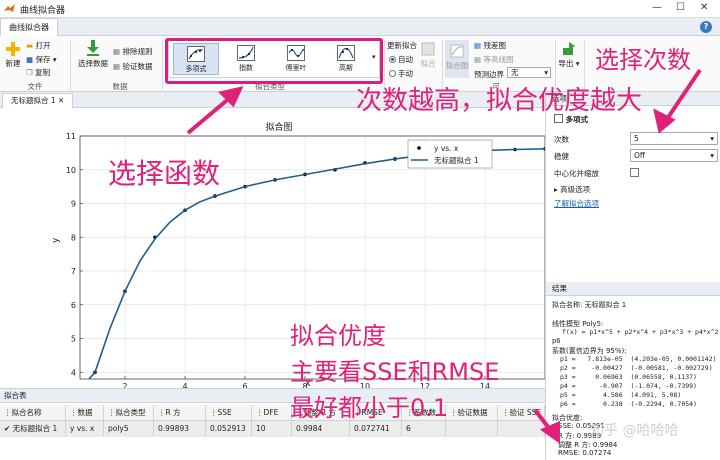 Image resolution: width=720 pixels, height=460 pixels. What do you see at coordinates (561, 139) in the screenshot?
I see `degree-label: 次数` at bounding box center [561, 139].